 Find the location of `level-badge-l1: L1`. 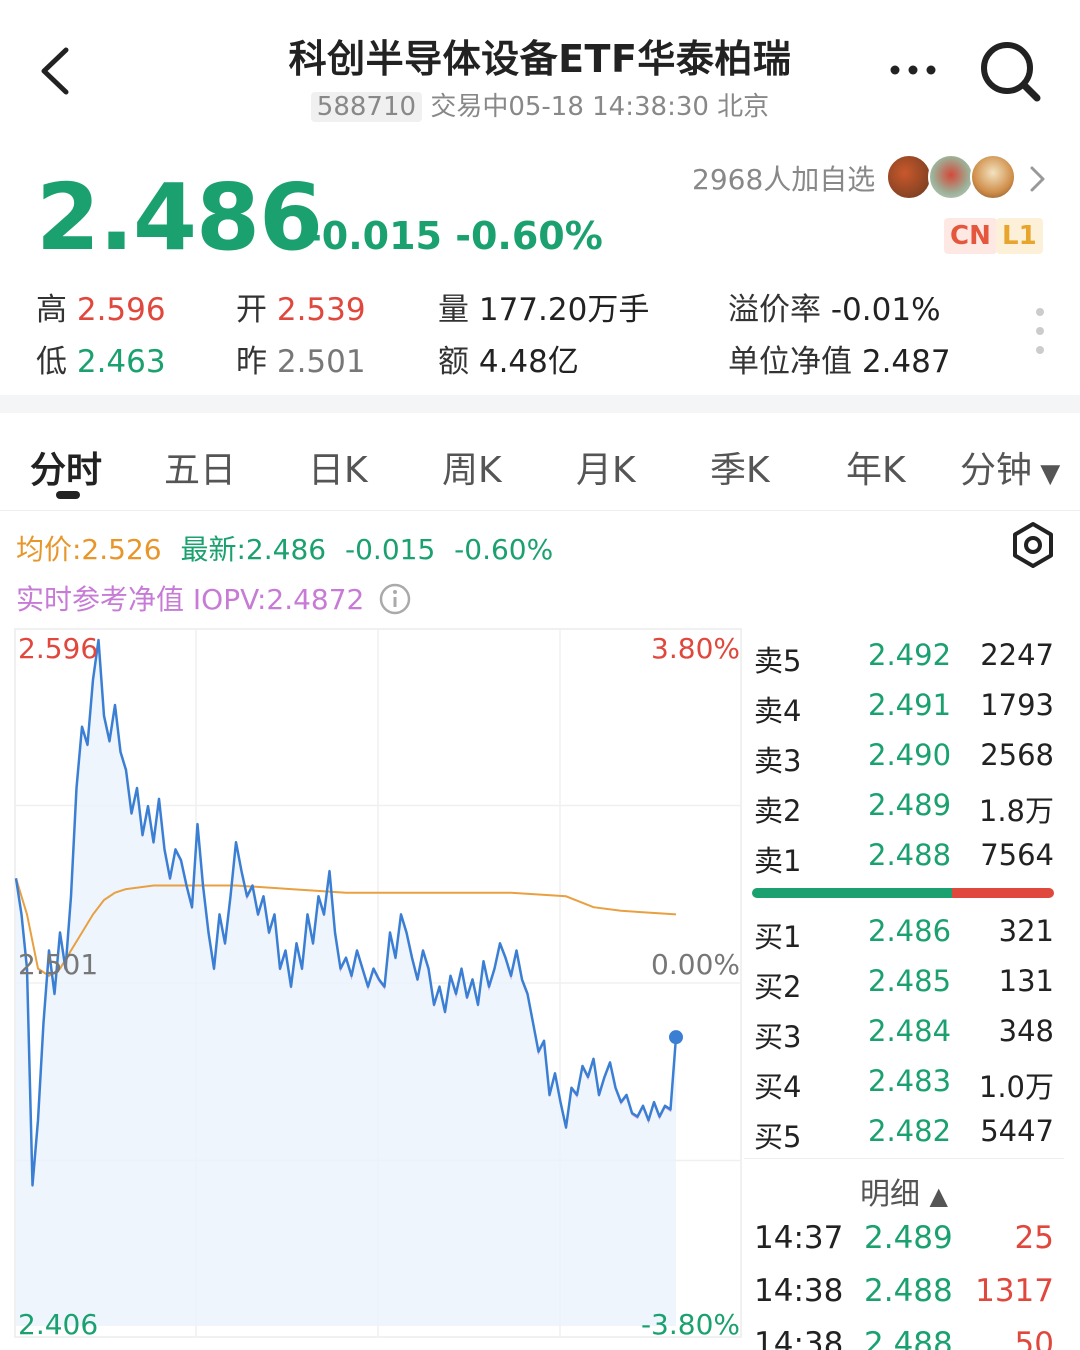

level-badge-l1: L1 is located at coordinates (1019, 236).